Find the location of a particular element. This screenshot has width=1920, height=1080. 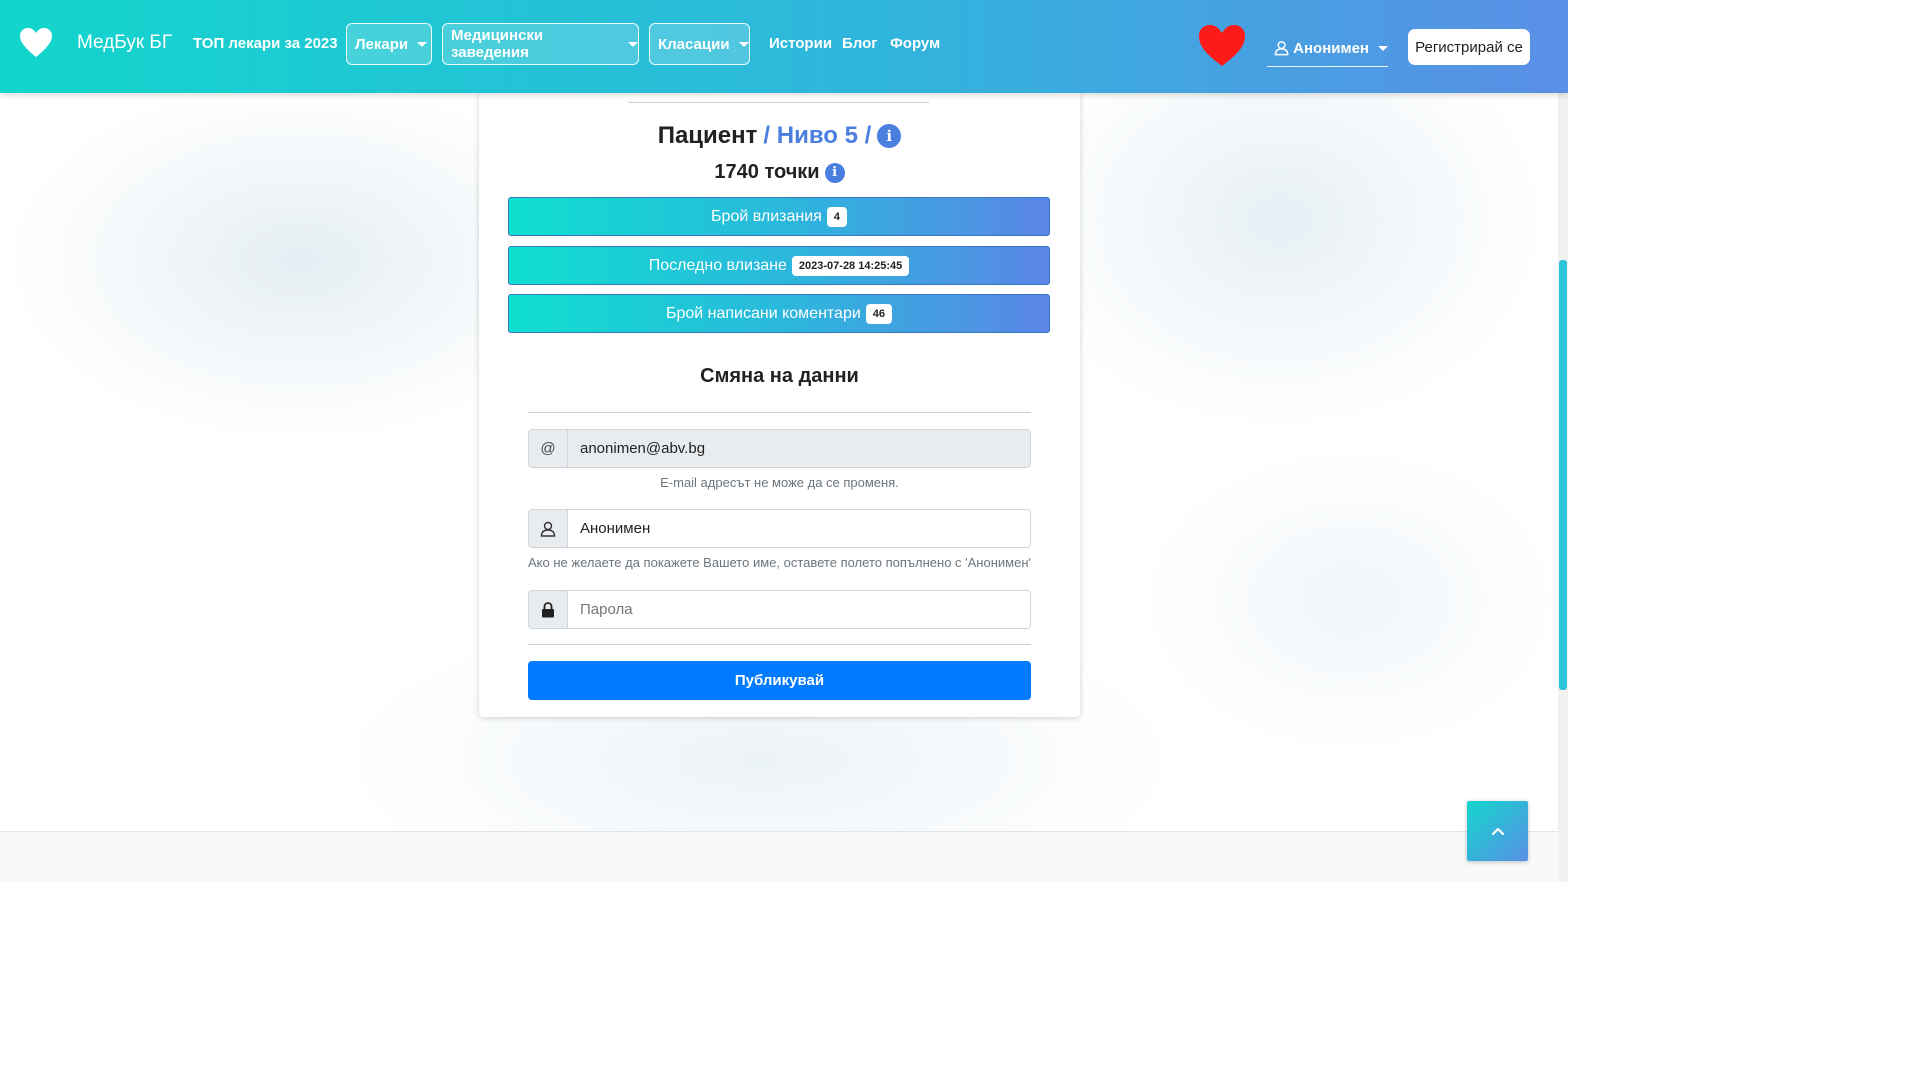

name-input-group is located at coordinates (779, 528).